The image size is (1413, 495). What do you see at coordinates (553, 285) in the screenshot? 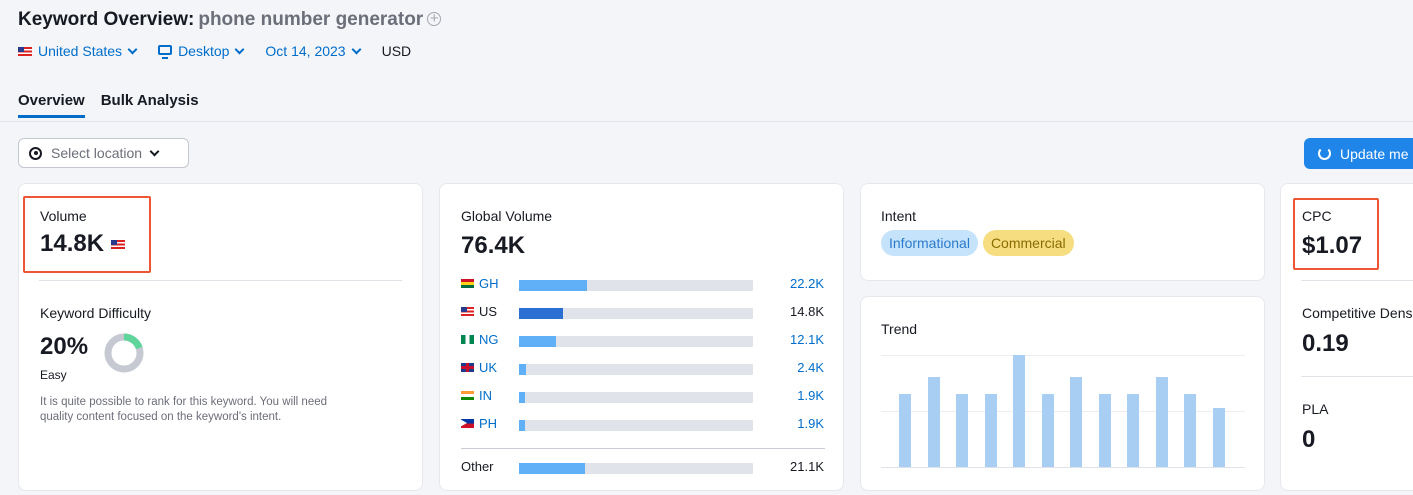
I see `country-bar-gh` at bounding box center [553, 285].